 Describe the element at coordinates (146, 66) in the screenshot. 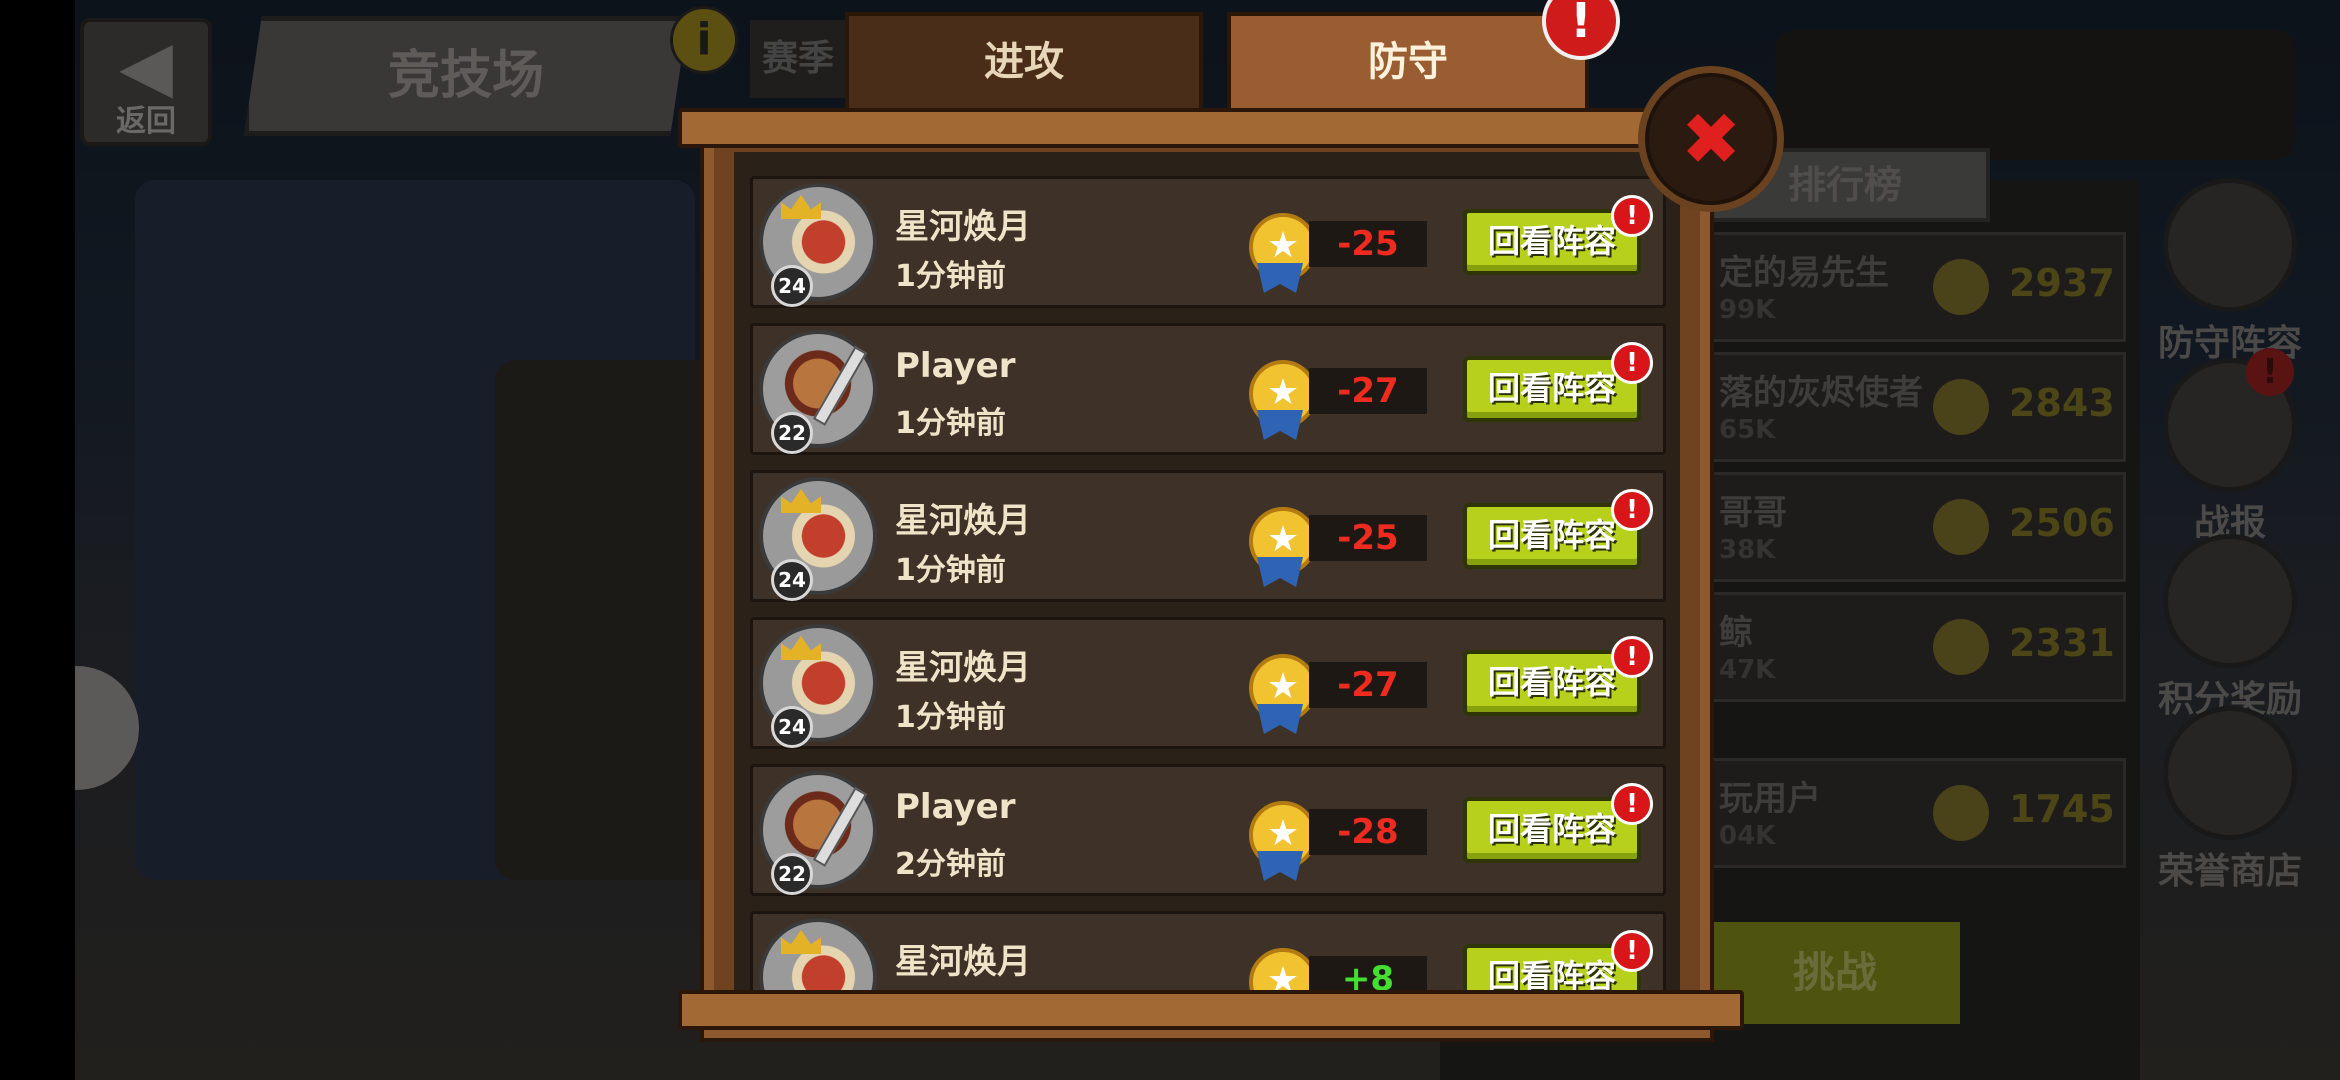

I see `back-arrow-icon: ◀` at that location.